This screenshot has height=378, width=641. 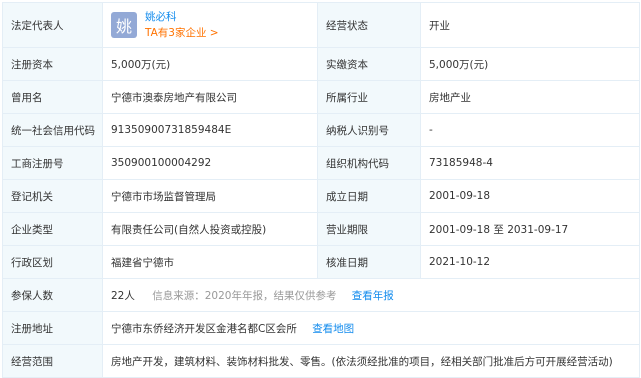 I want to click on company-type-value: 有限责任公司(自然人投资或控股), so click(x=210, y=229).